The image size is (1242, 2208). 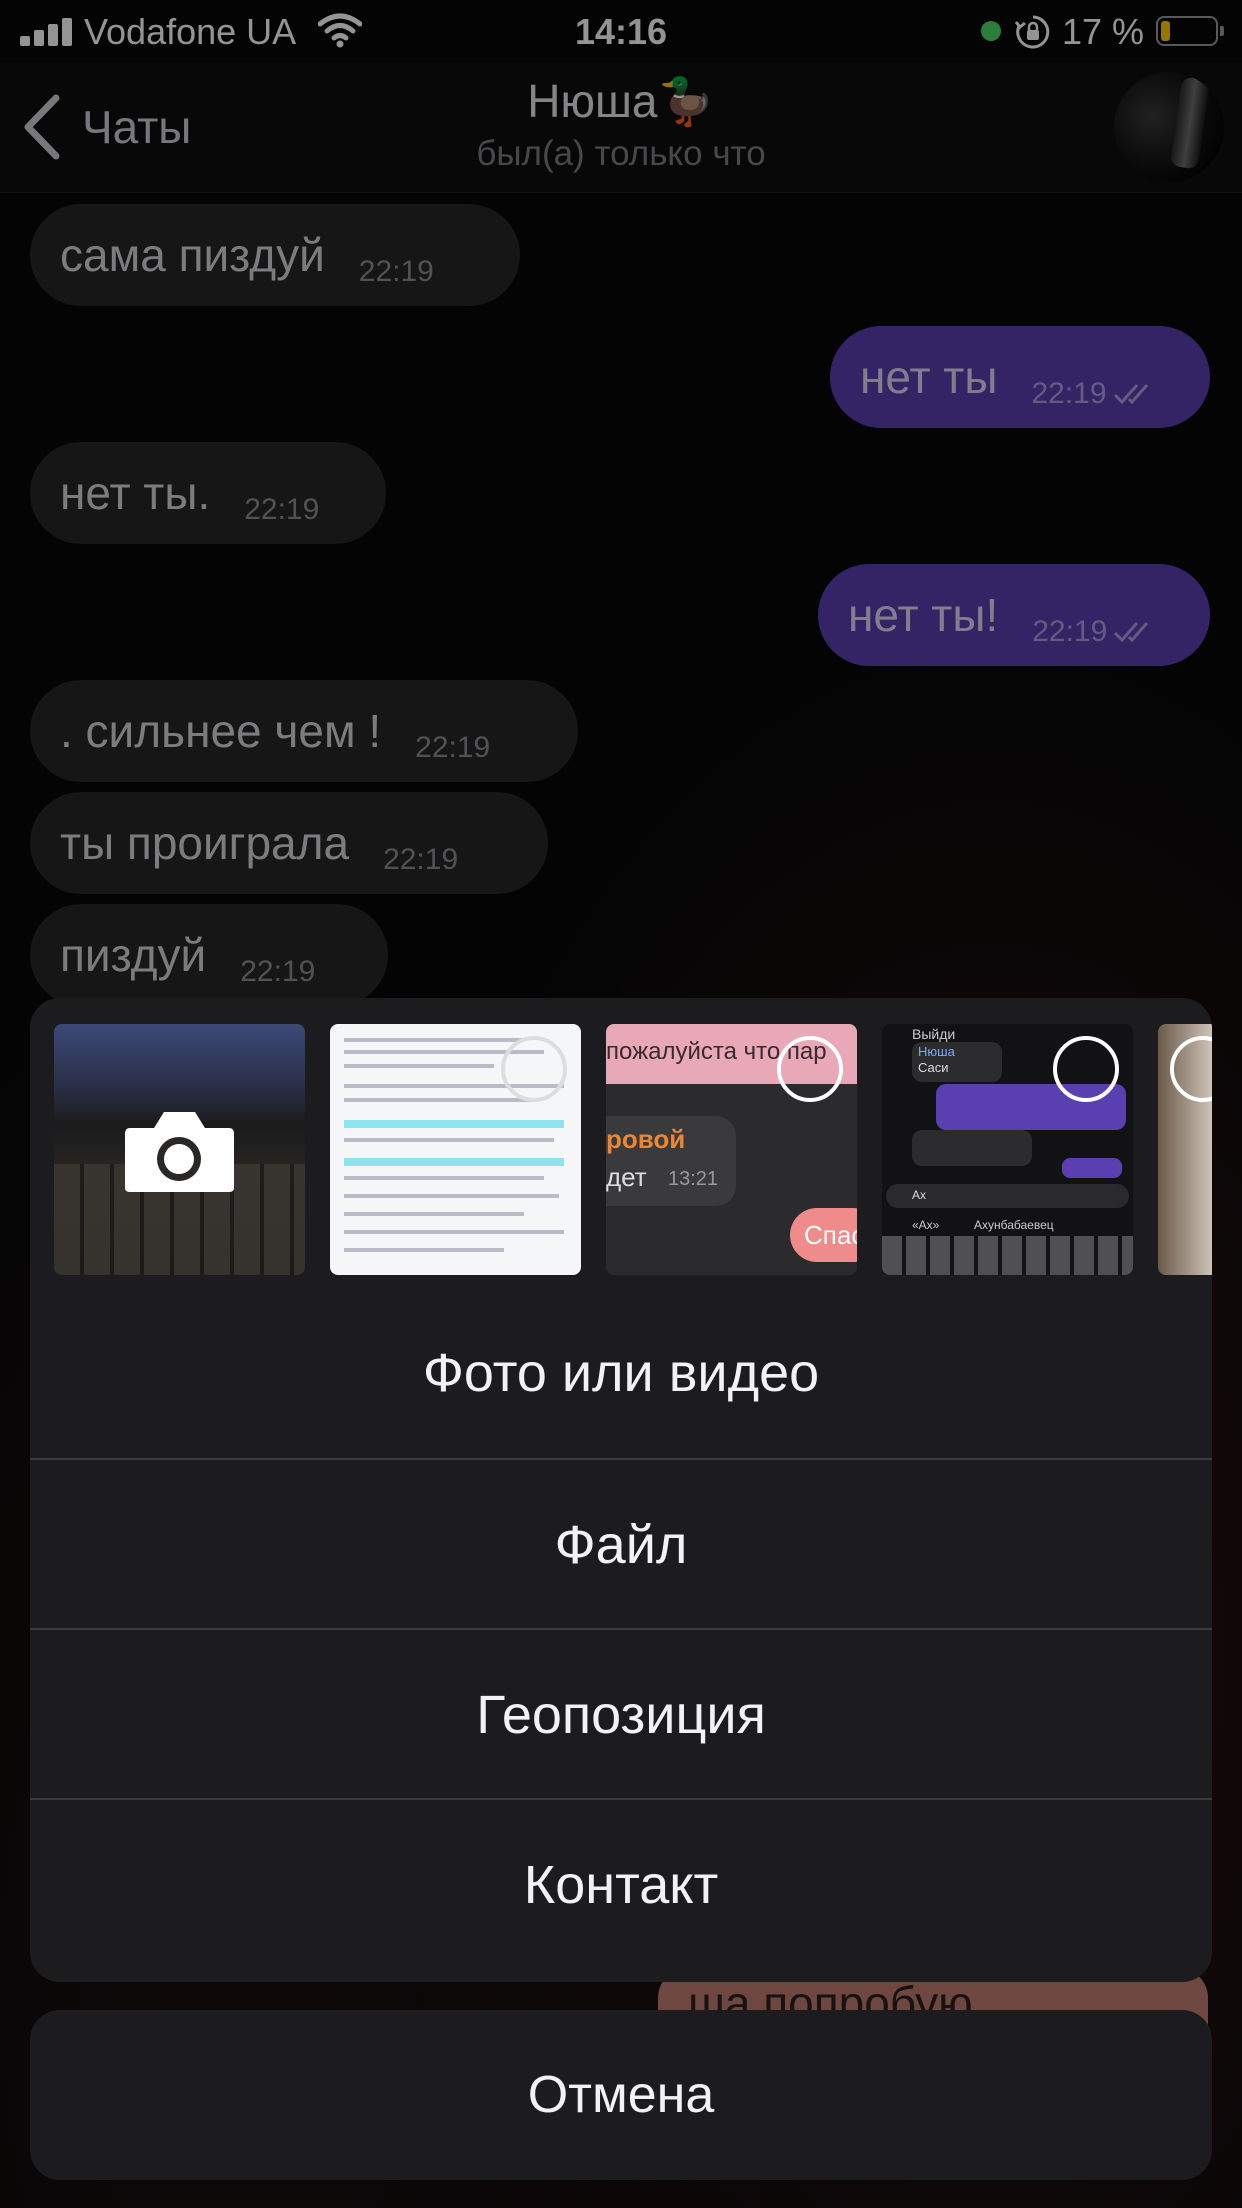 What do you see at coordinates (1007, 1149) in the screenshot?
I see `photo-thumbnail-chat: Выйди Нюша Саси Ах «Ах» Ахунбабаевец` at bounding box center [1007, 1149].